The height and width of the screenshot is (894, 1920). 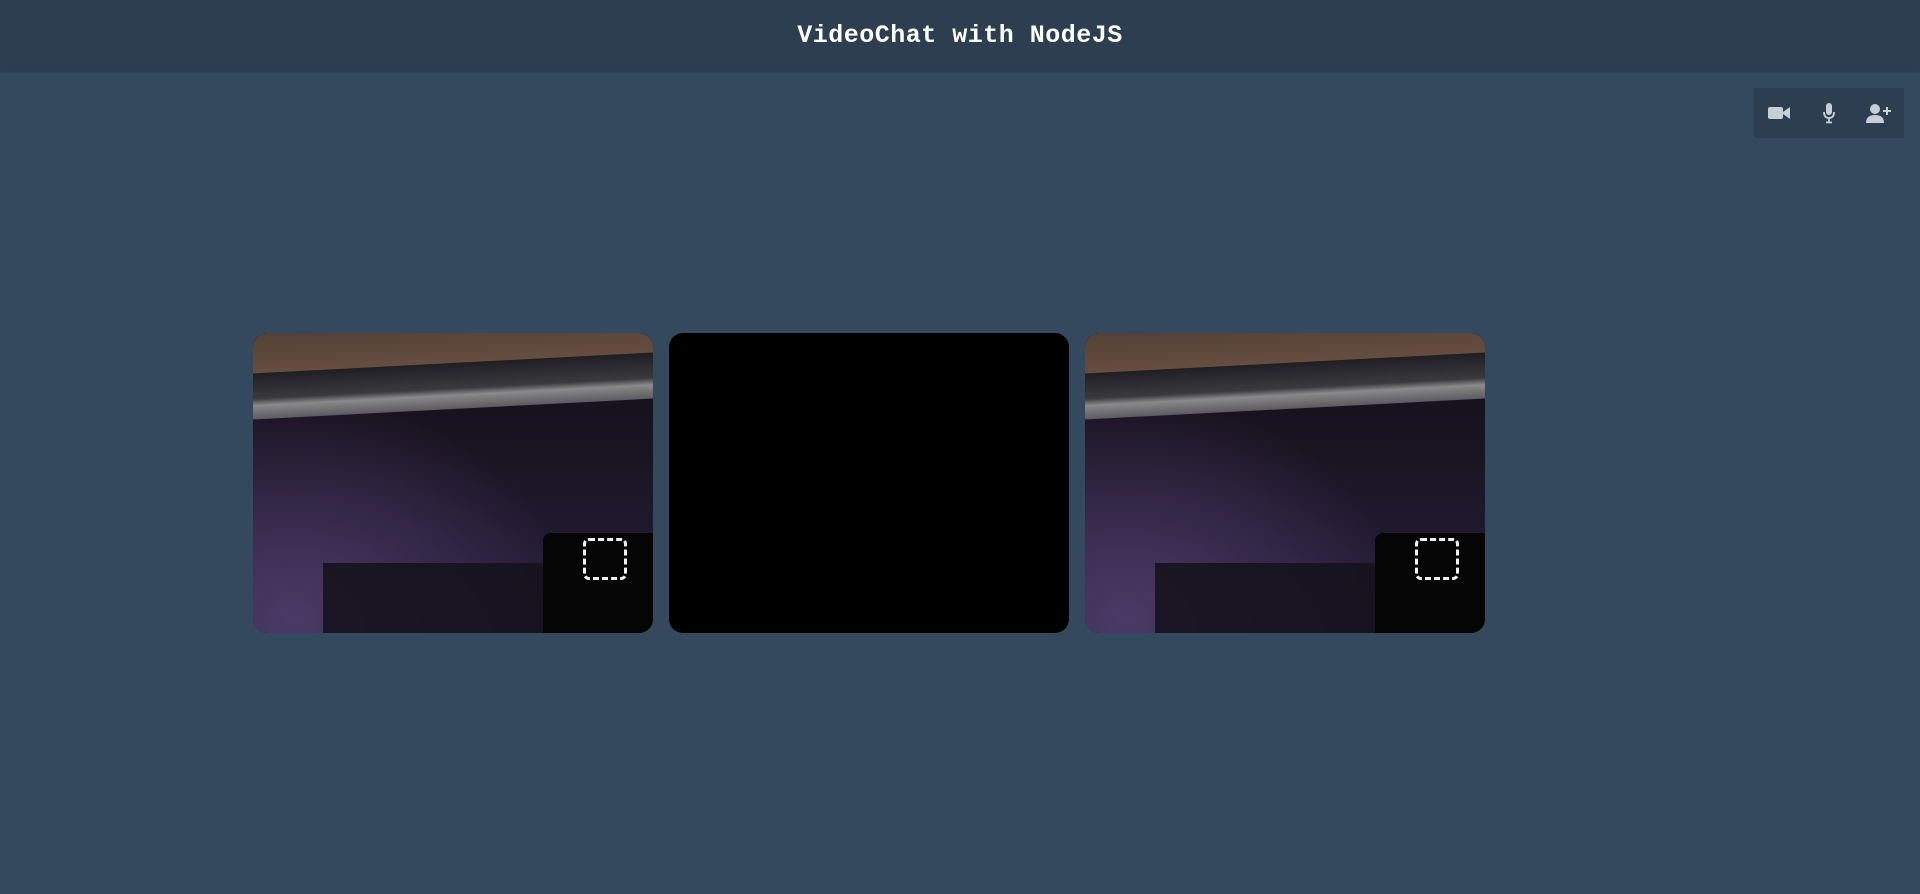 I want to click on toggle-microphone-button, so click(x=1829, y=113).